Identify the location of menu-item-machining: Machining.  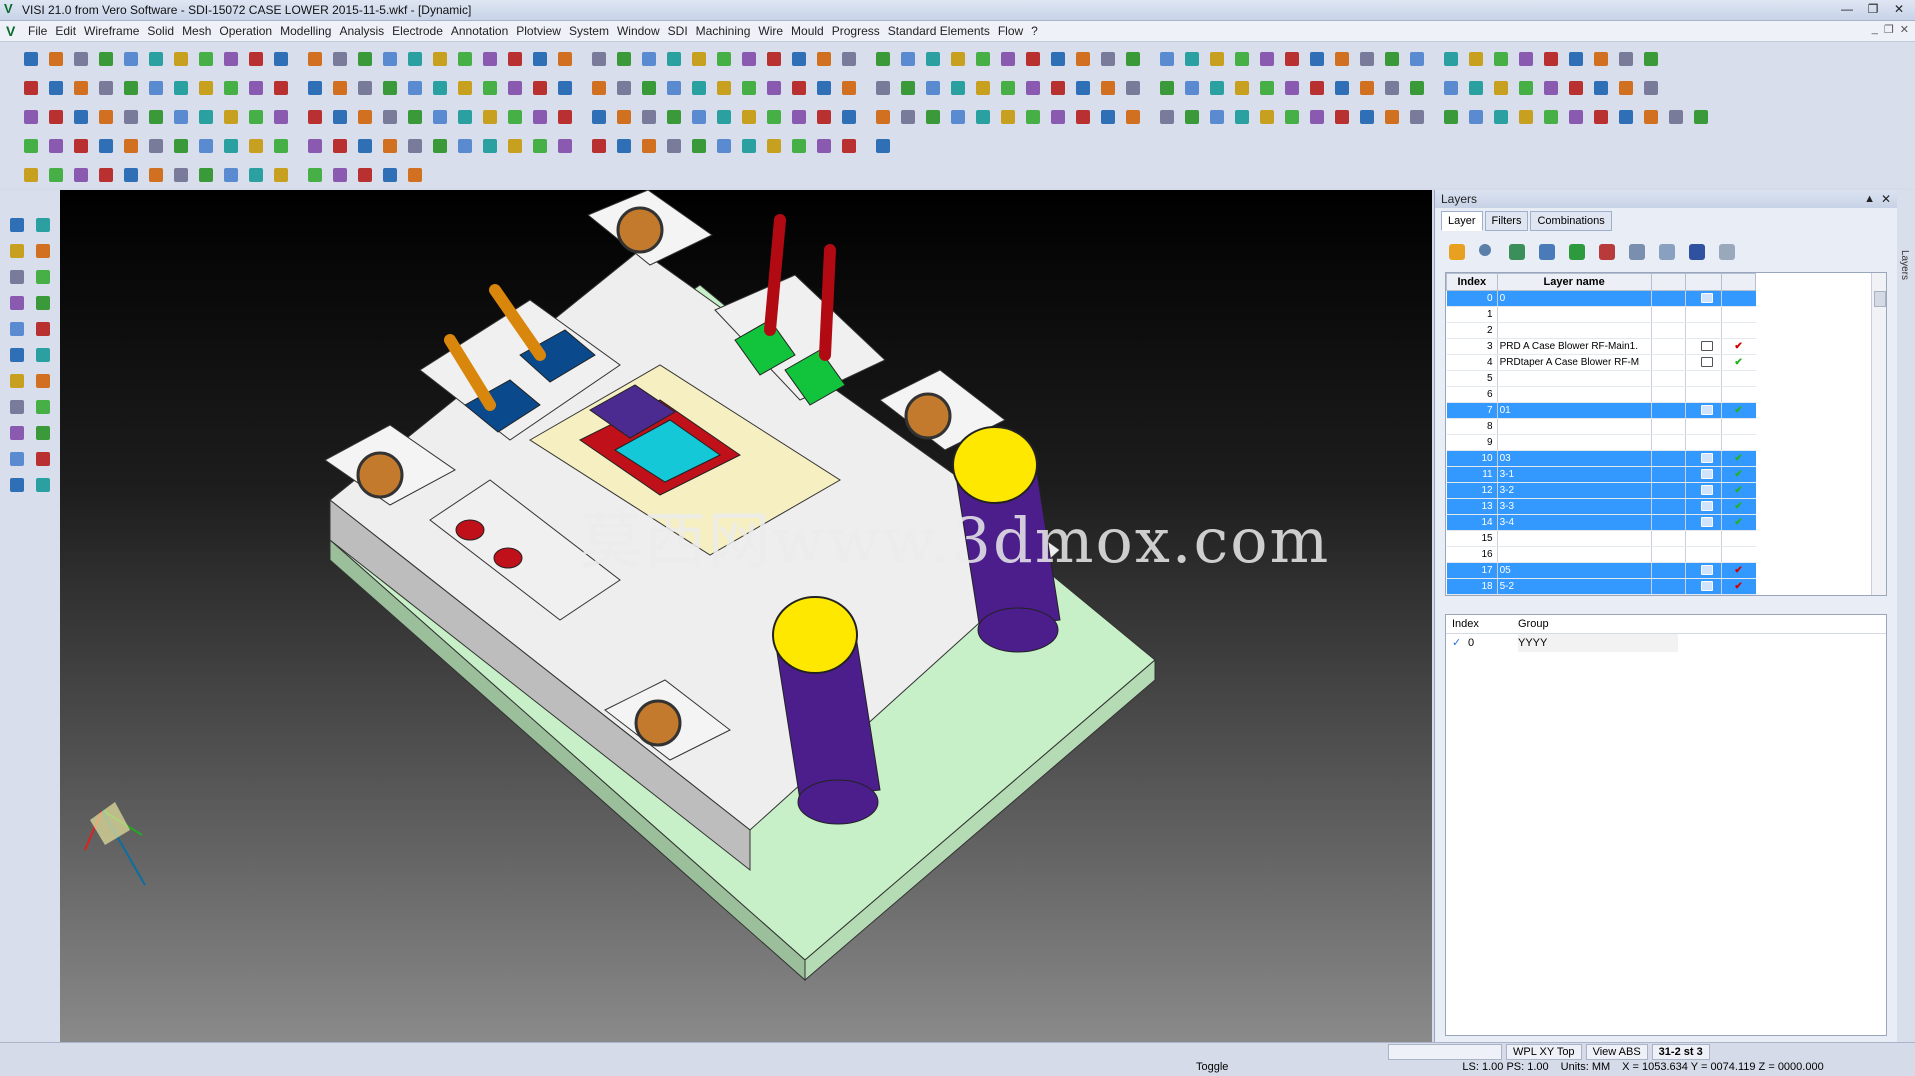
(727, 31).